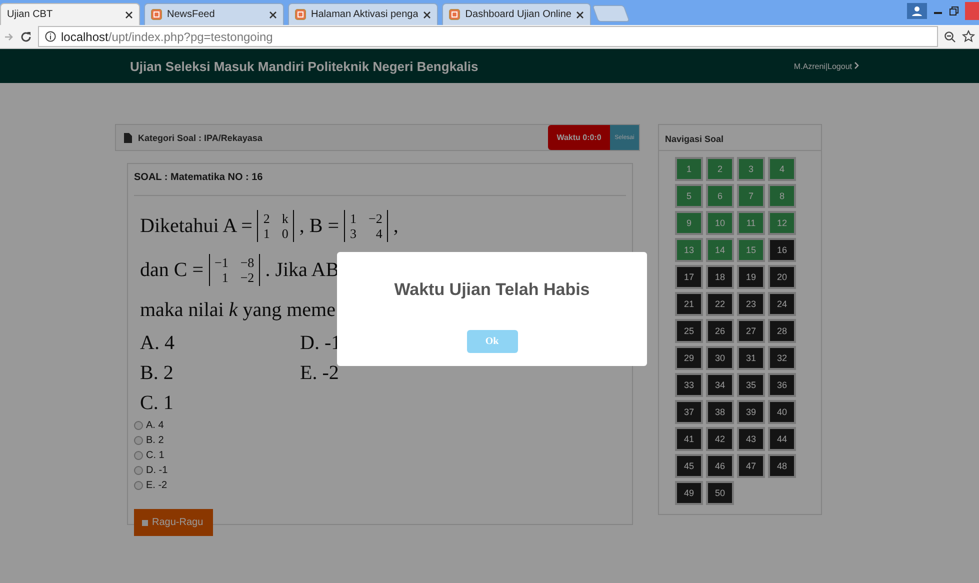 This screenshot has height=583, width=979. I want to click on question-number-button: 25, so click(689, 331).